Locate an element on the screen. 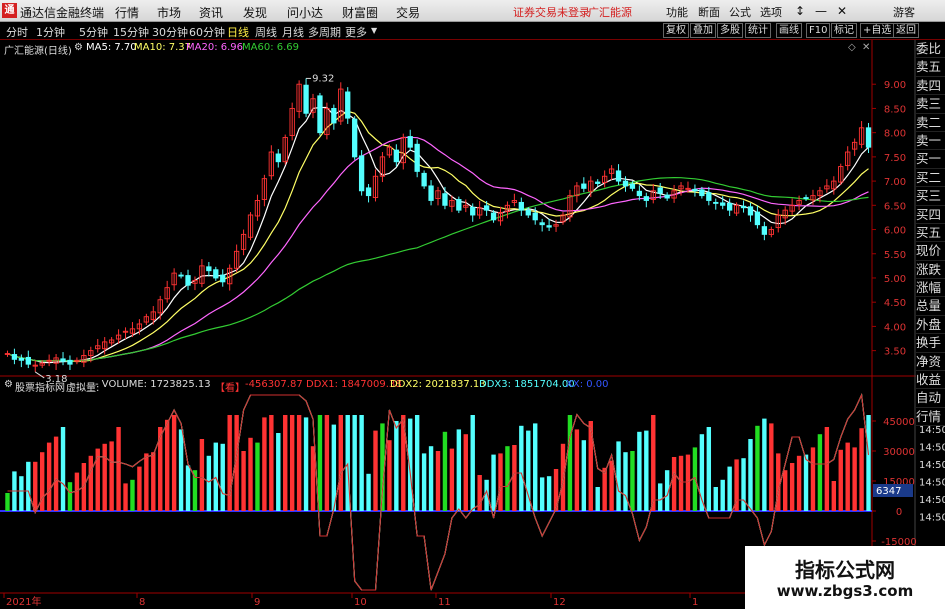  x-tick-label: 8 is located at coordinates (142, 602).